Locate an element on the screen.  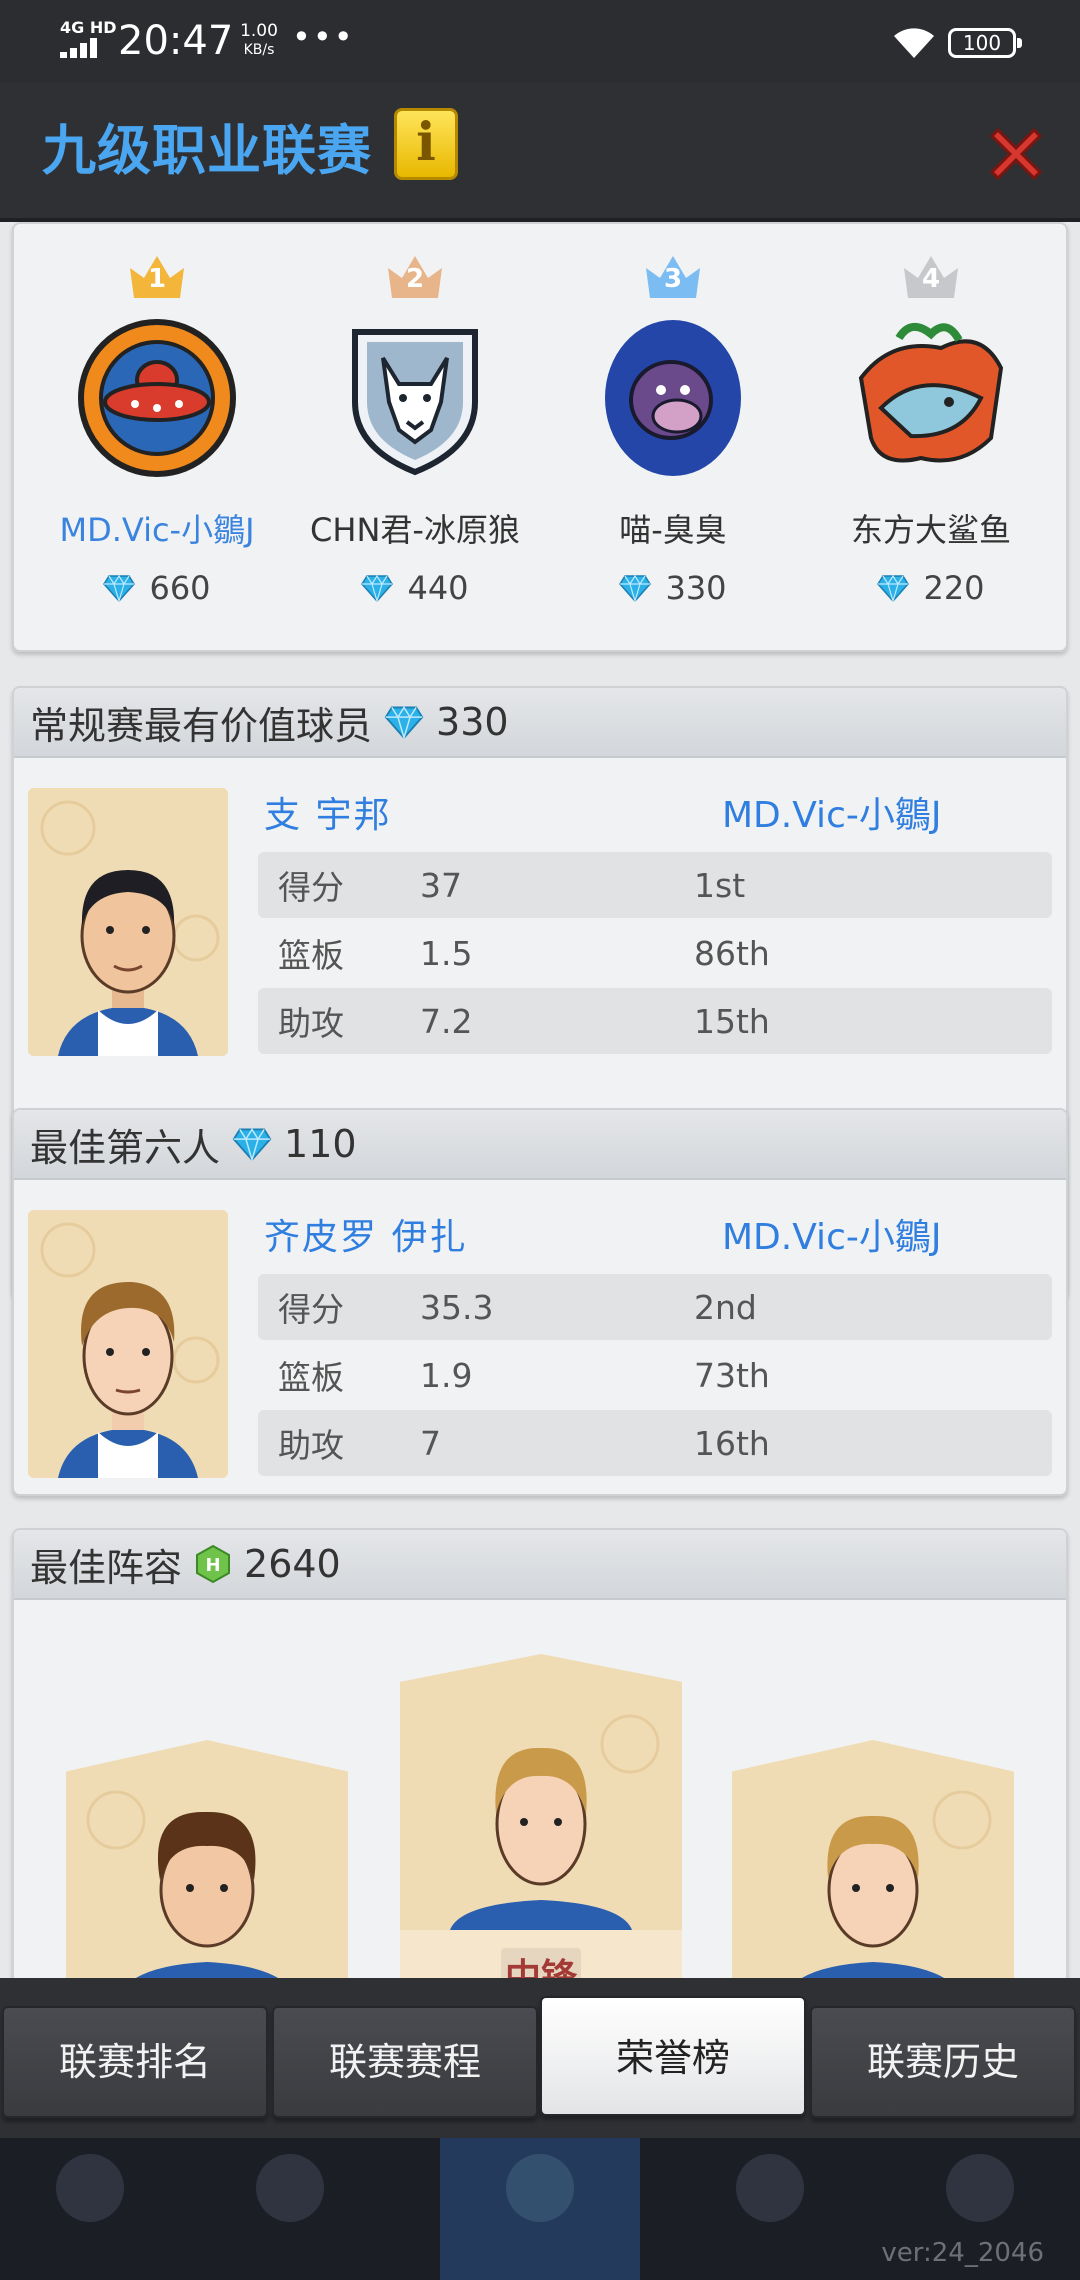
tab-league-schedule: 联赛赛程 is located at coordinates (405, 2062).